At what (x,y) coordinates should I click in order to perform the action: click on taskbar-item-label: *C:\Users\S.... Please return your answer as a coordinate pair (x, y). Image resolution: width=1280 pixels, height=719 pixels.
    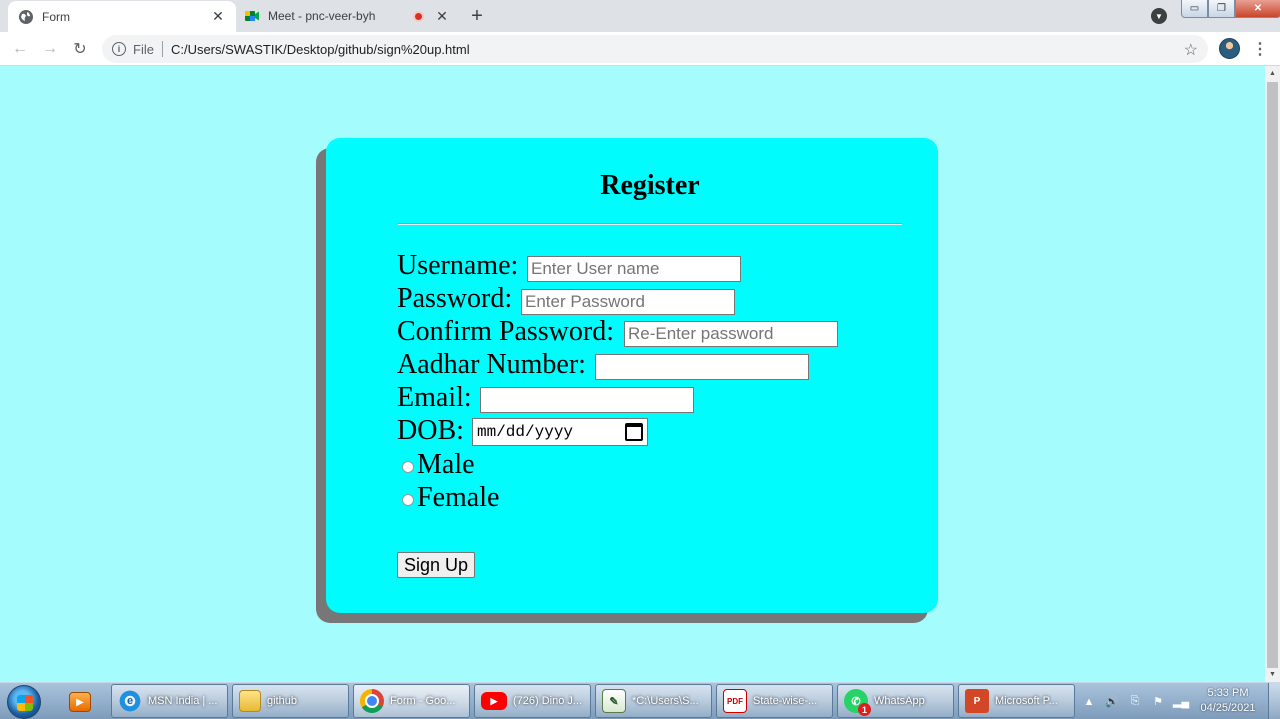
    Looking at the image, I should click on (665, 701).